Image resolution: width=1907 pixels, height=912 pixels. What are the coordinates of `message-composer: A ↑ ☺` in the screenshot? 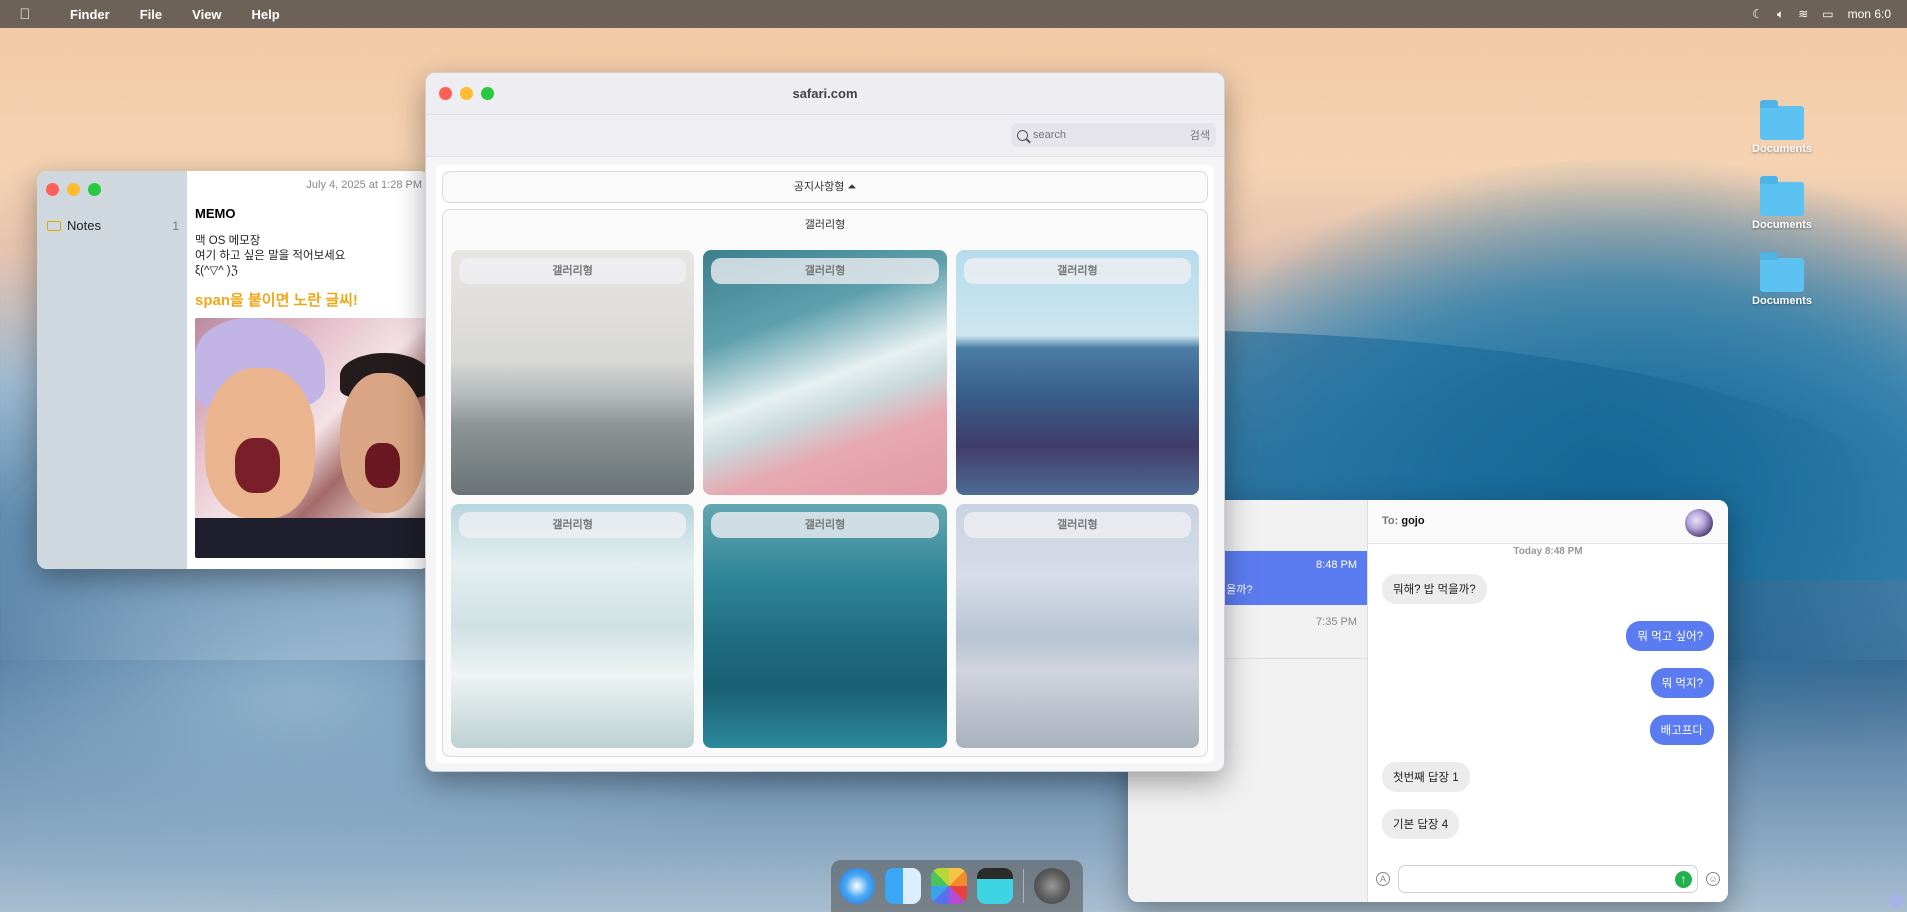 It's located at (1548, 879).